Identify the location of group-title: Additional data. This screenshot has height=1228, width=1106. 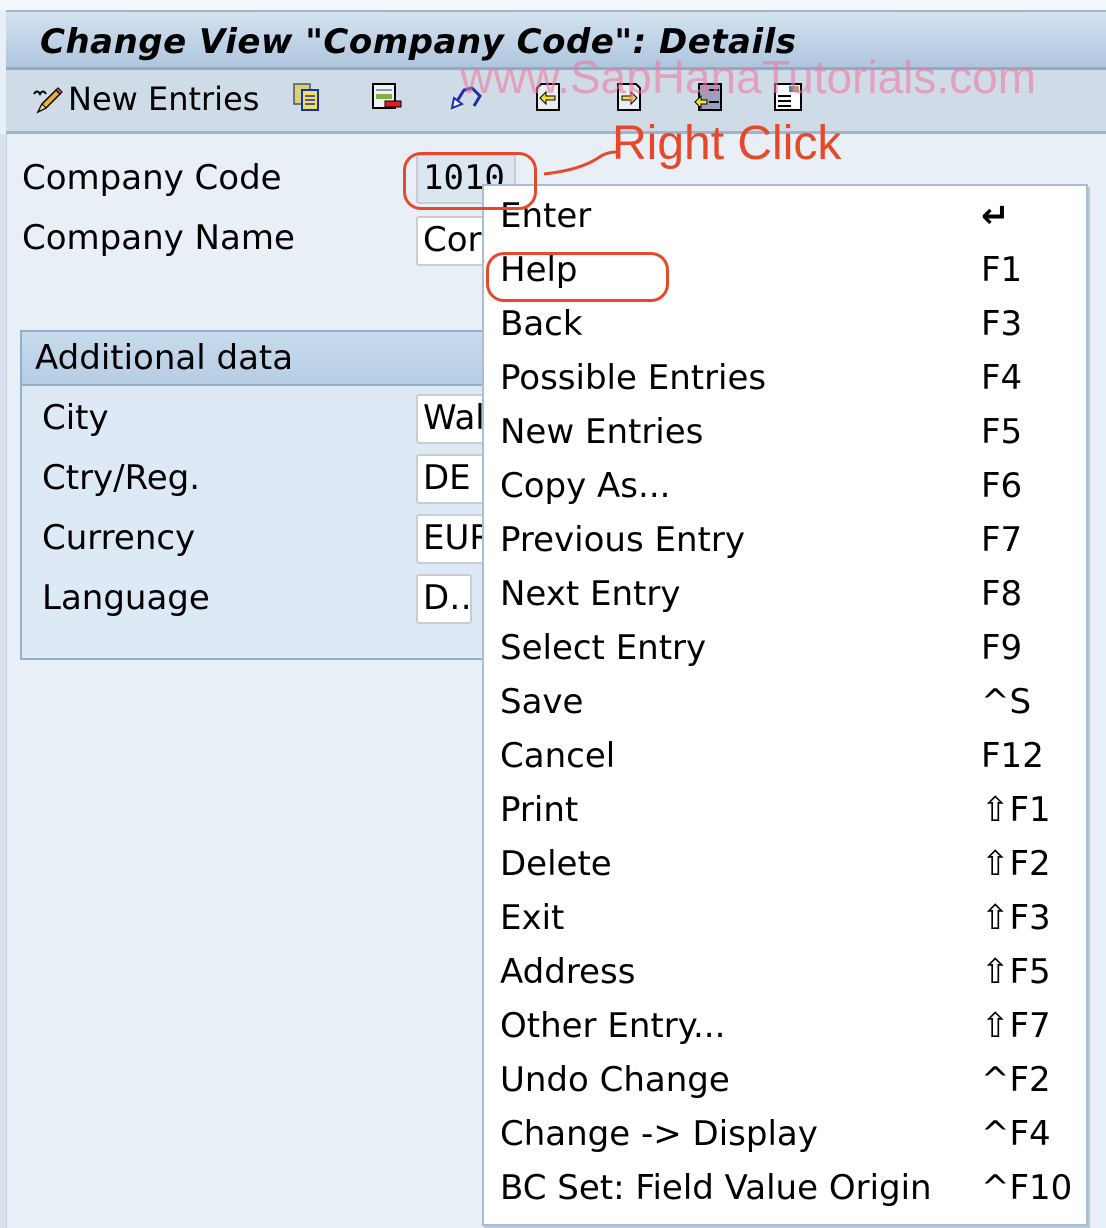
(164, 358).